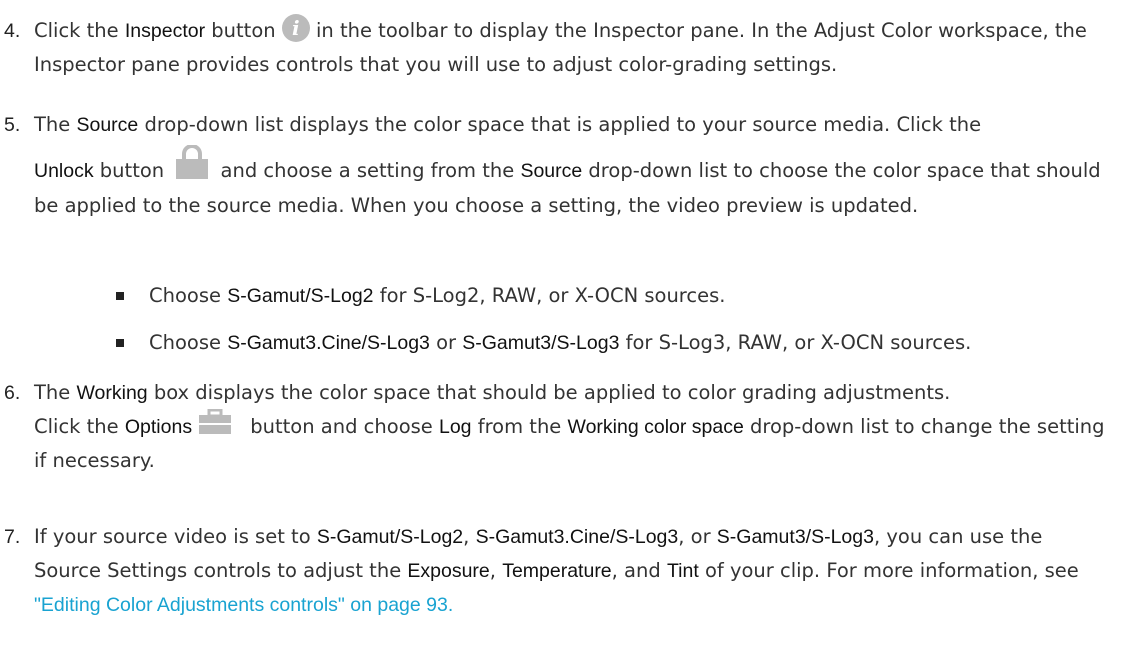  Describe the element at coordinates (541, 343) in the screenshot. I see `ui-term-s-gamut3: S-Gamut3/S-Log3` at that location.